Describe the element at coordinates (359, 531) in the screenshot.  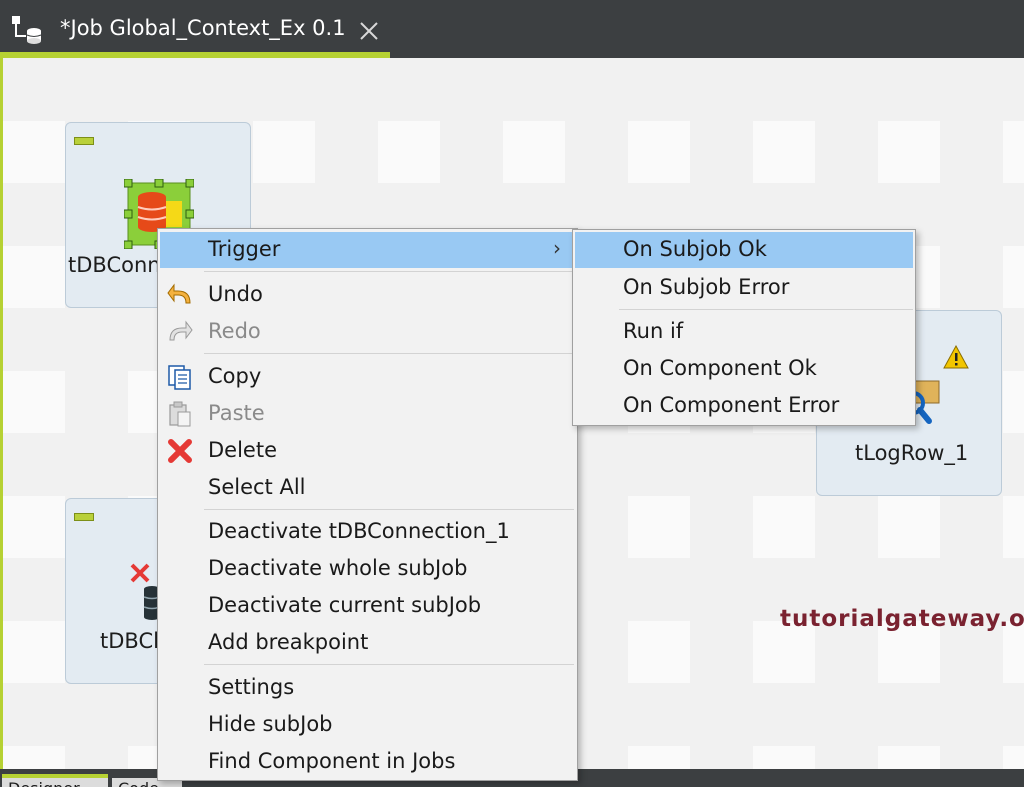
I see `menu-item-label: Deactivate tDBConnection_1` at that location.